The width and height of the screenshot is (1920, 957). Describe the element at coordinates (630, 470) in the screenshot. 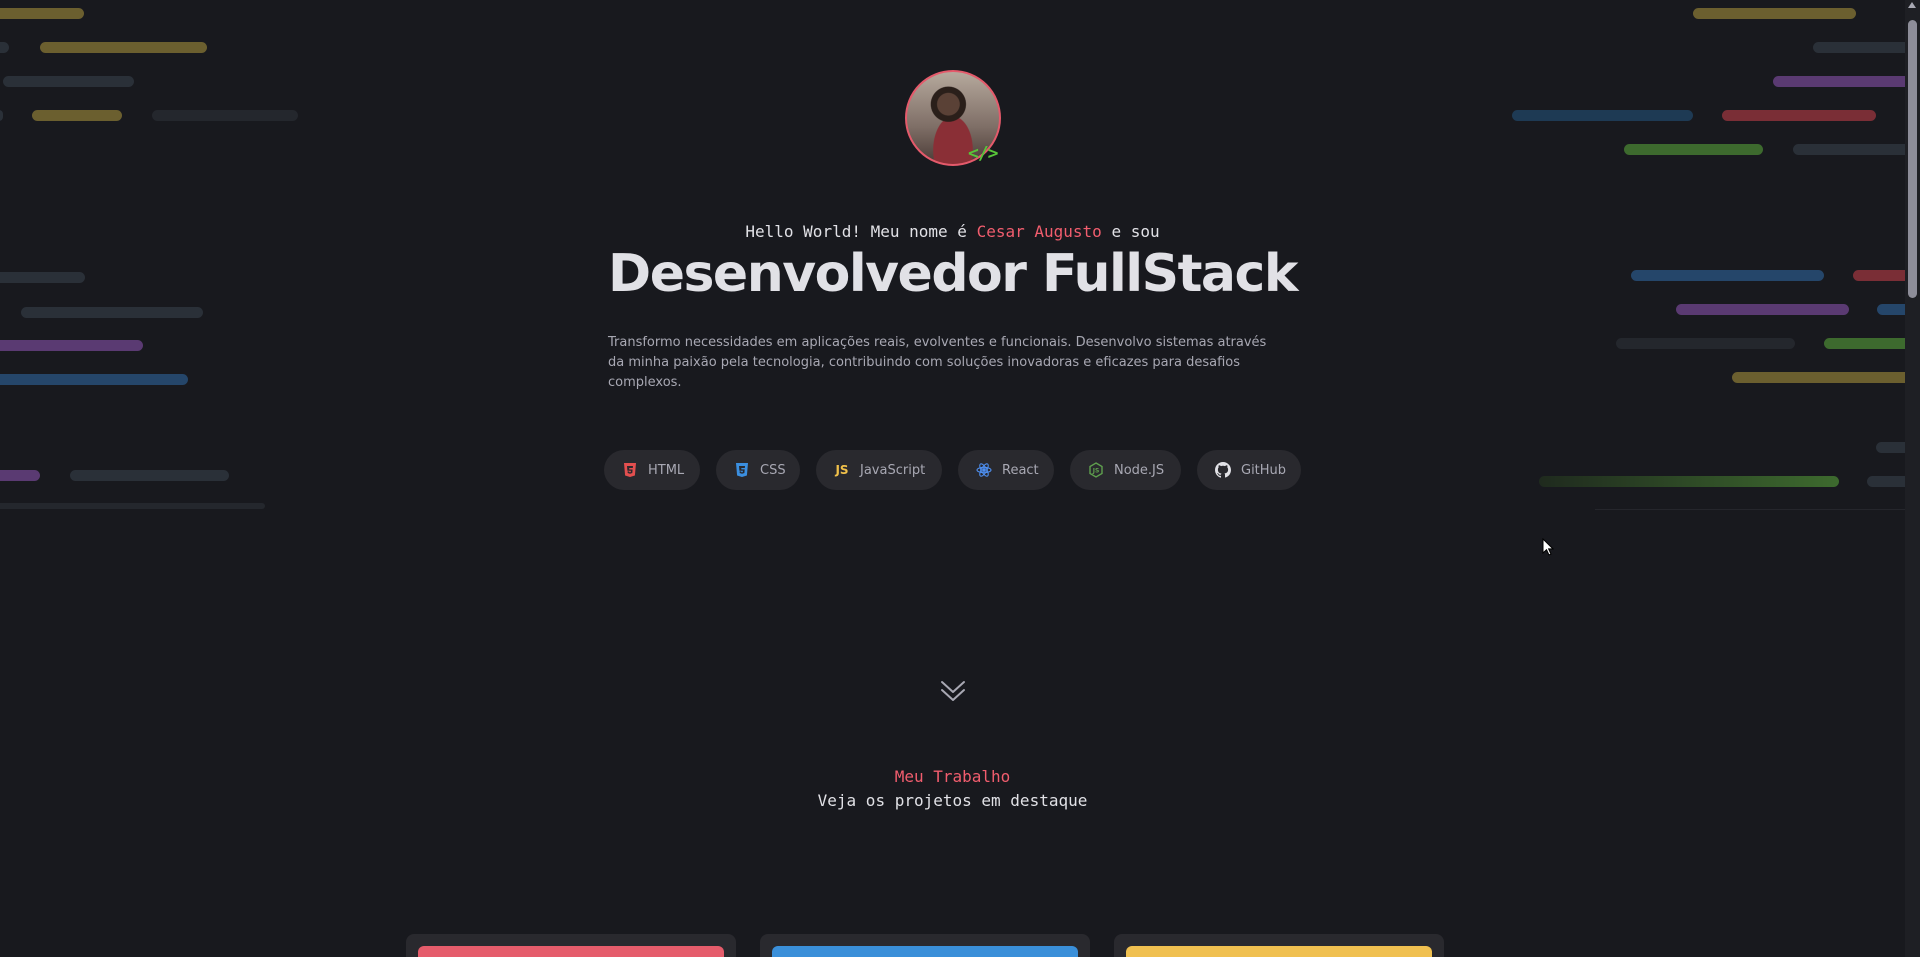

I see `html5-icon` at that location.